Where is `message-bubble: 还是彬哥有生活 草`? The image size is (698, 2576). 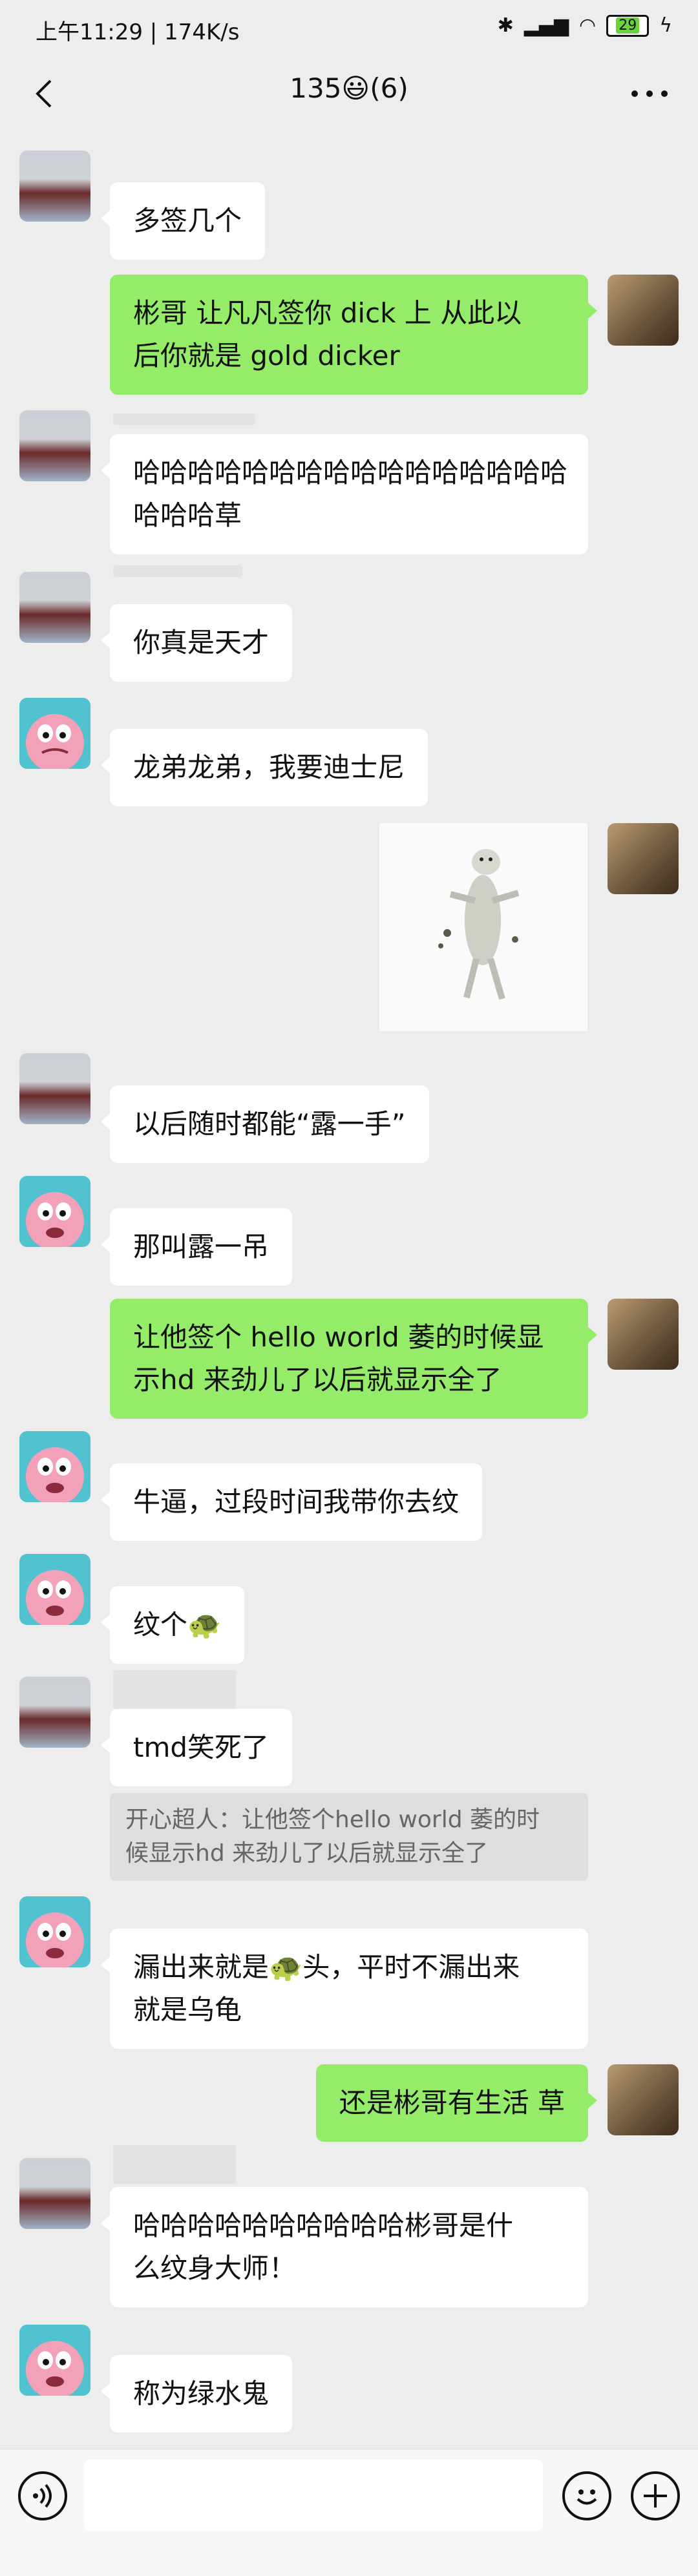
message-bubble: 还是彬哥有生活 草 is located at coordinates (456, 2103).